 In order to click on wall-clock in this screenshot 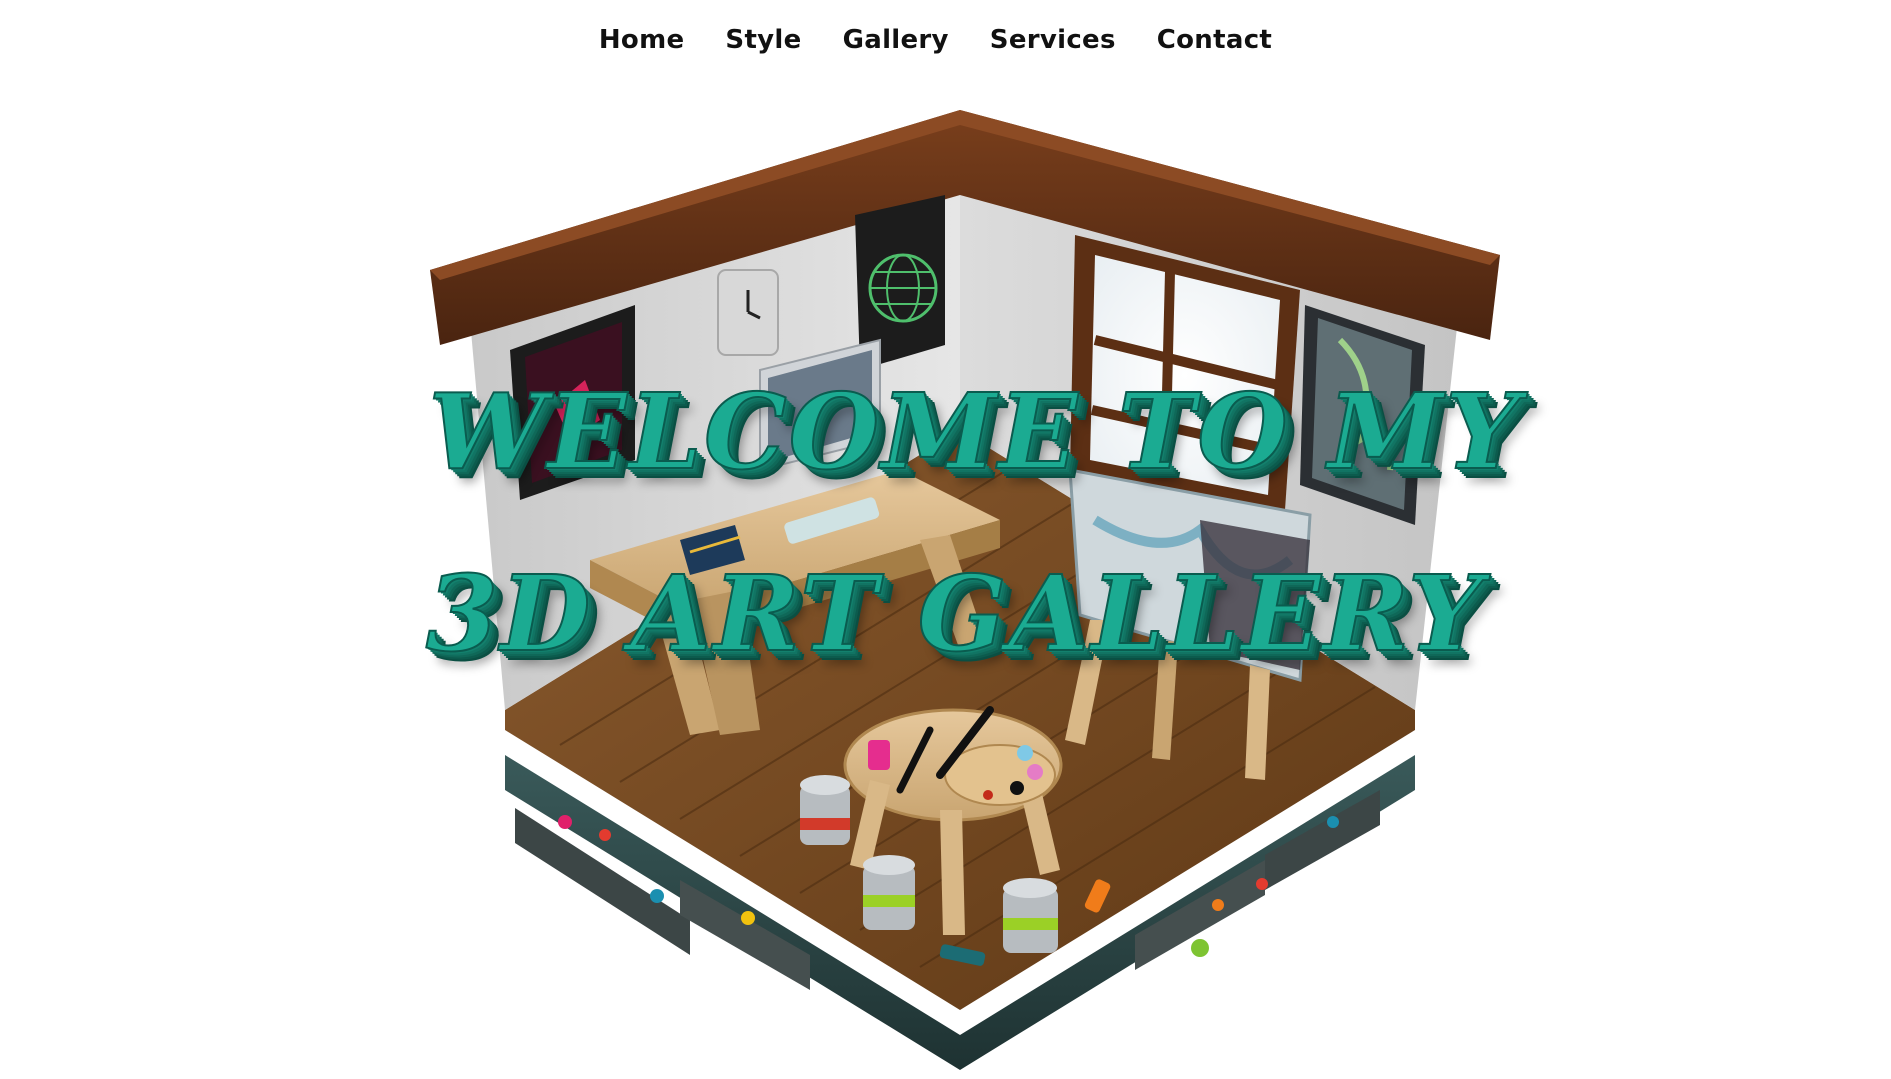, I will do `click(748, 312)`.